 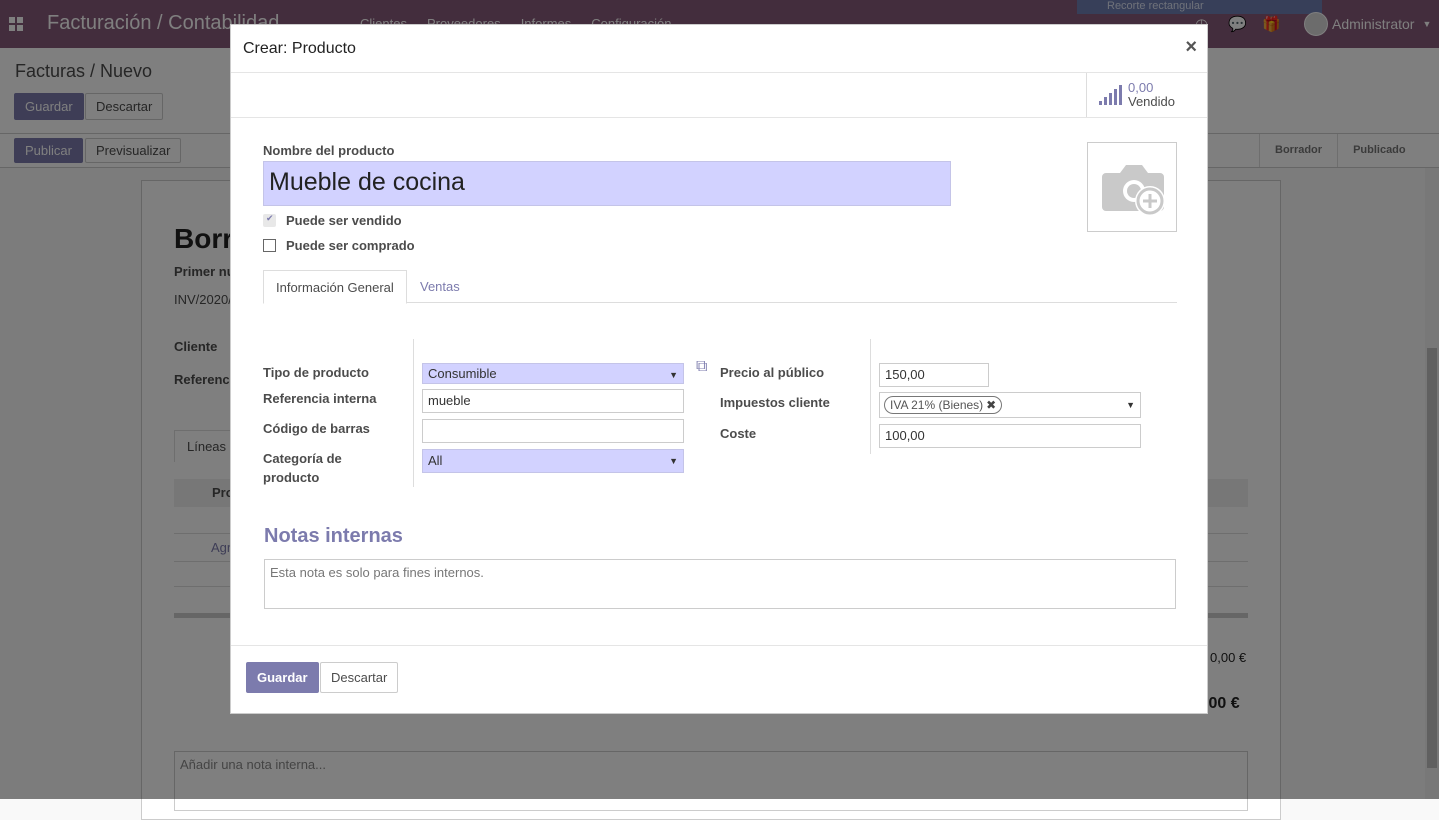 What do you see at coordinates (316, 372) in the screenshot?
I see `product-type-label: Tipo de producto` at bounding box center [316, 372].